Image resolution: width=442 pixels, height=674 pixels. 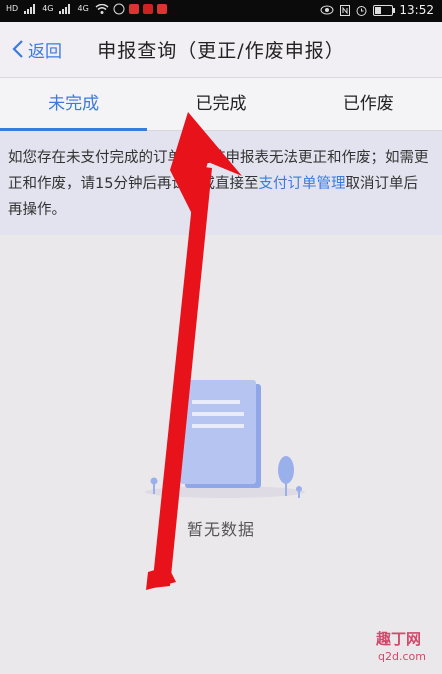 I want to click on status-right: 13:52, so click(x=377, y=10).